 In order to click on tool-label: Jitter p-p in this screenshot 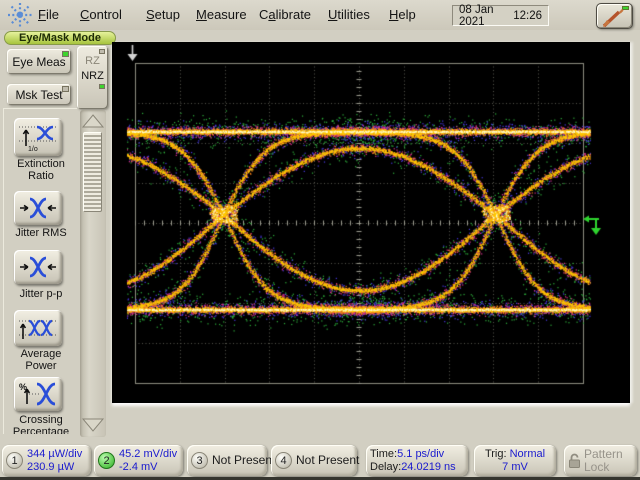, I will do `click(41, 294)`.